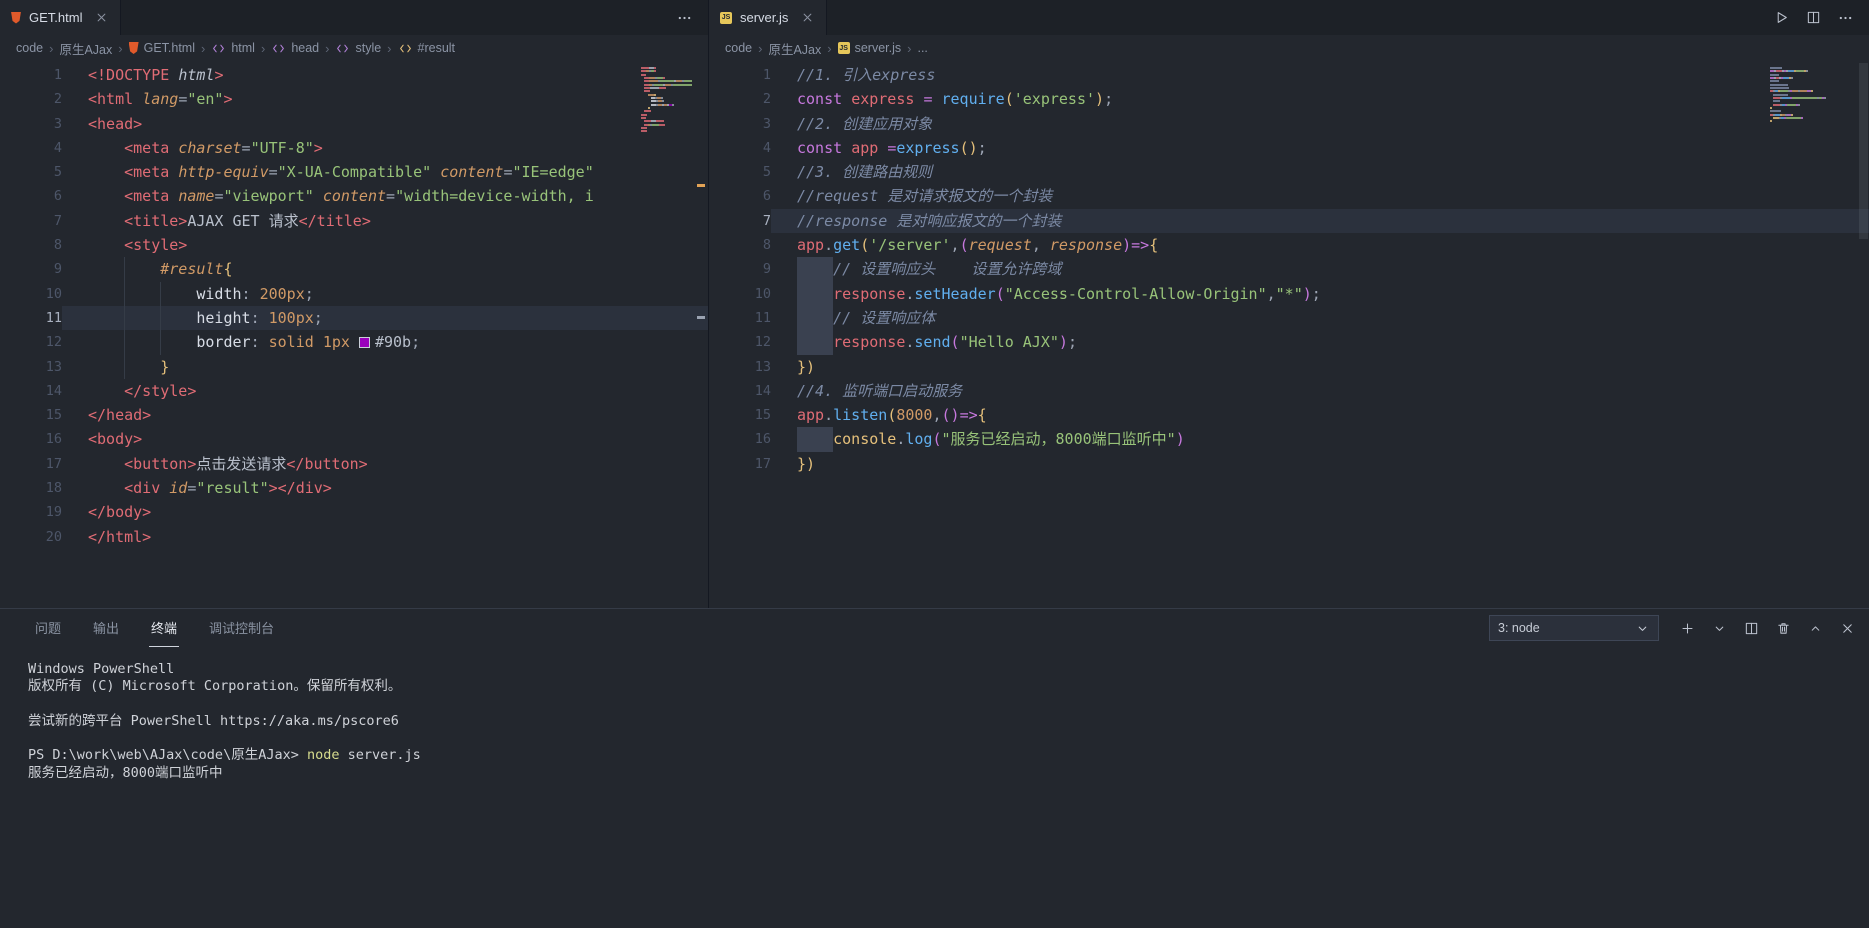  What do you see at coordinates (164, 628) in the screenshot?
I see `panel-tab: 终端` at bounding box center [164, 628].